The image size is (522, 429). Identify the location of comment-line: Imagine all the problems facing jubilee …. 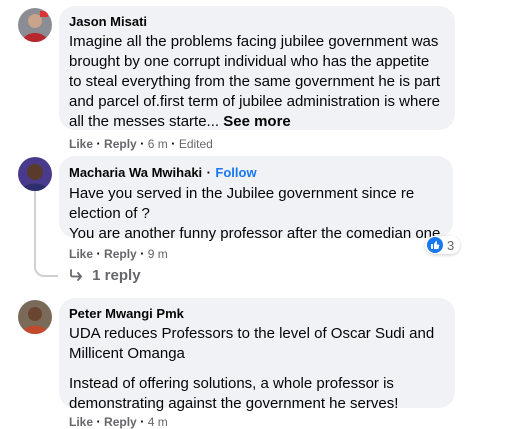
(254, 41).